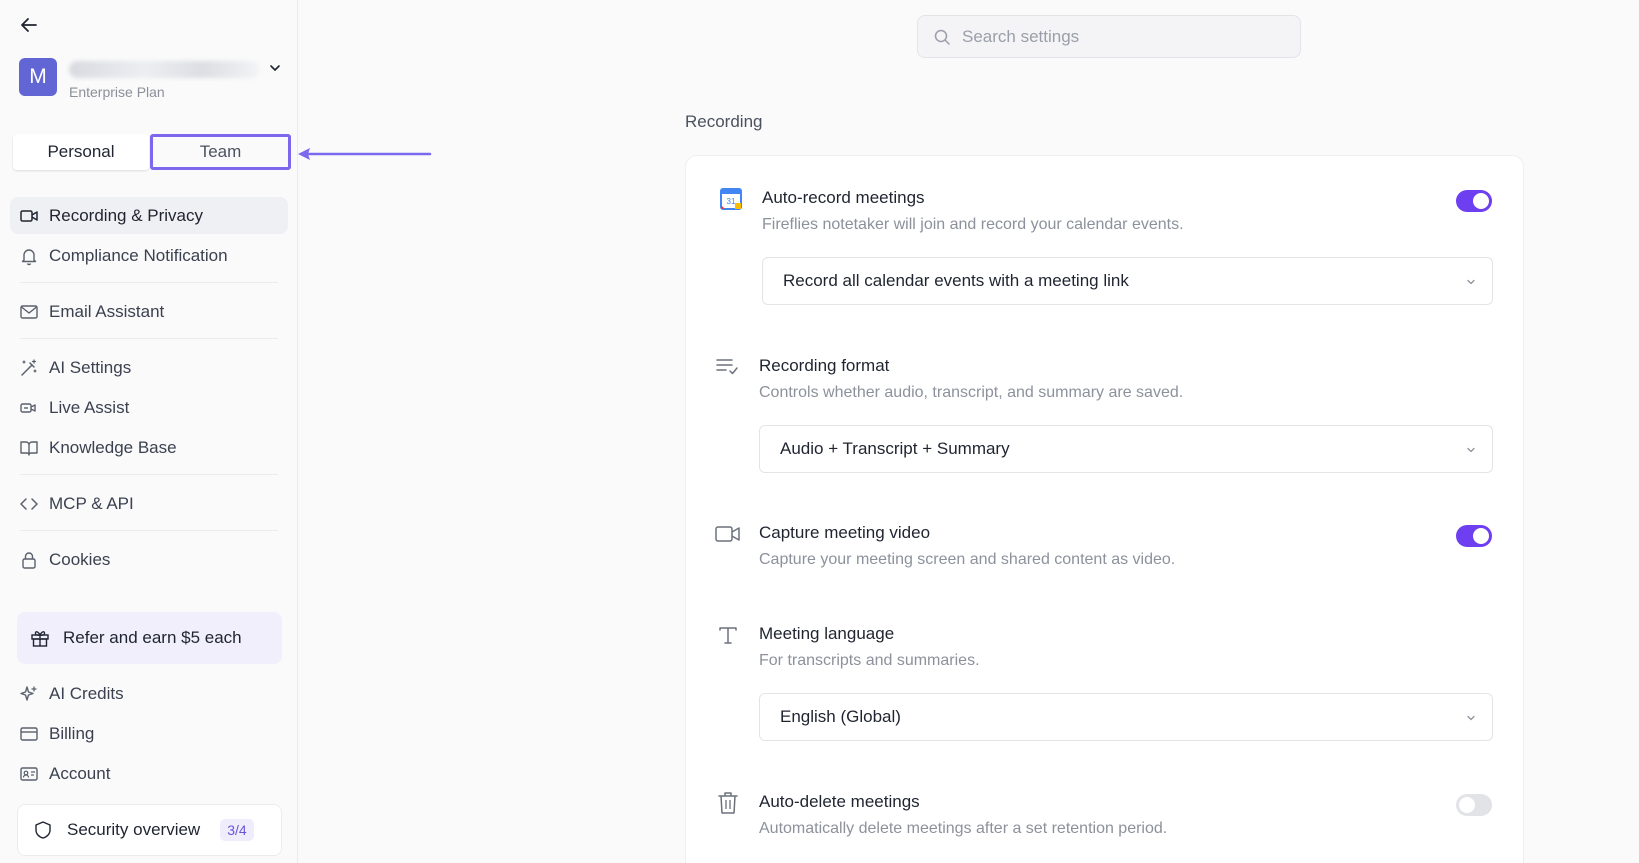 The height and width of the screenshot is (863, 1639). What do you see at coordinates (869, 660) in the screenshot?
I see `setting-desc: For transcripts and summaries.` at bounding box center [869, 660].